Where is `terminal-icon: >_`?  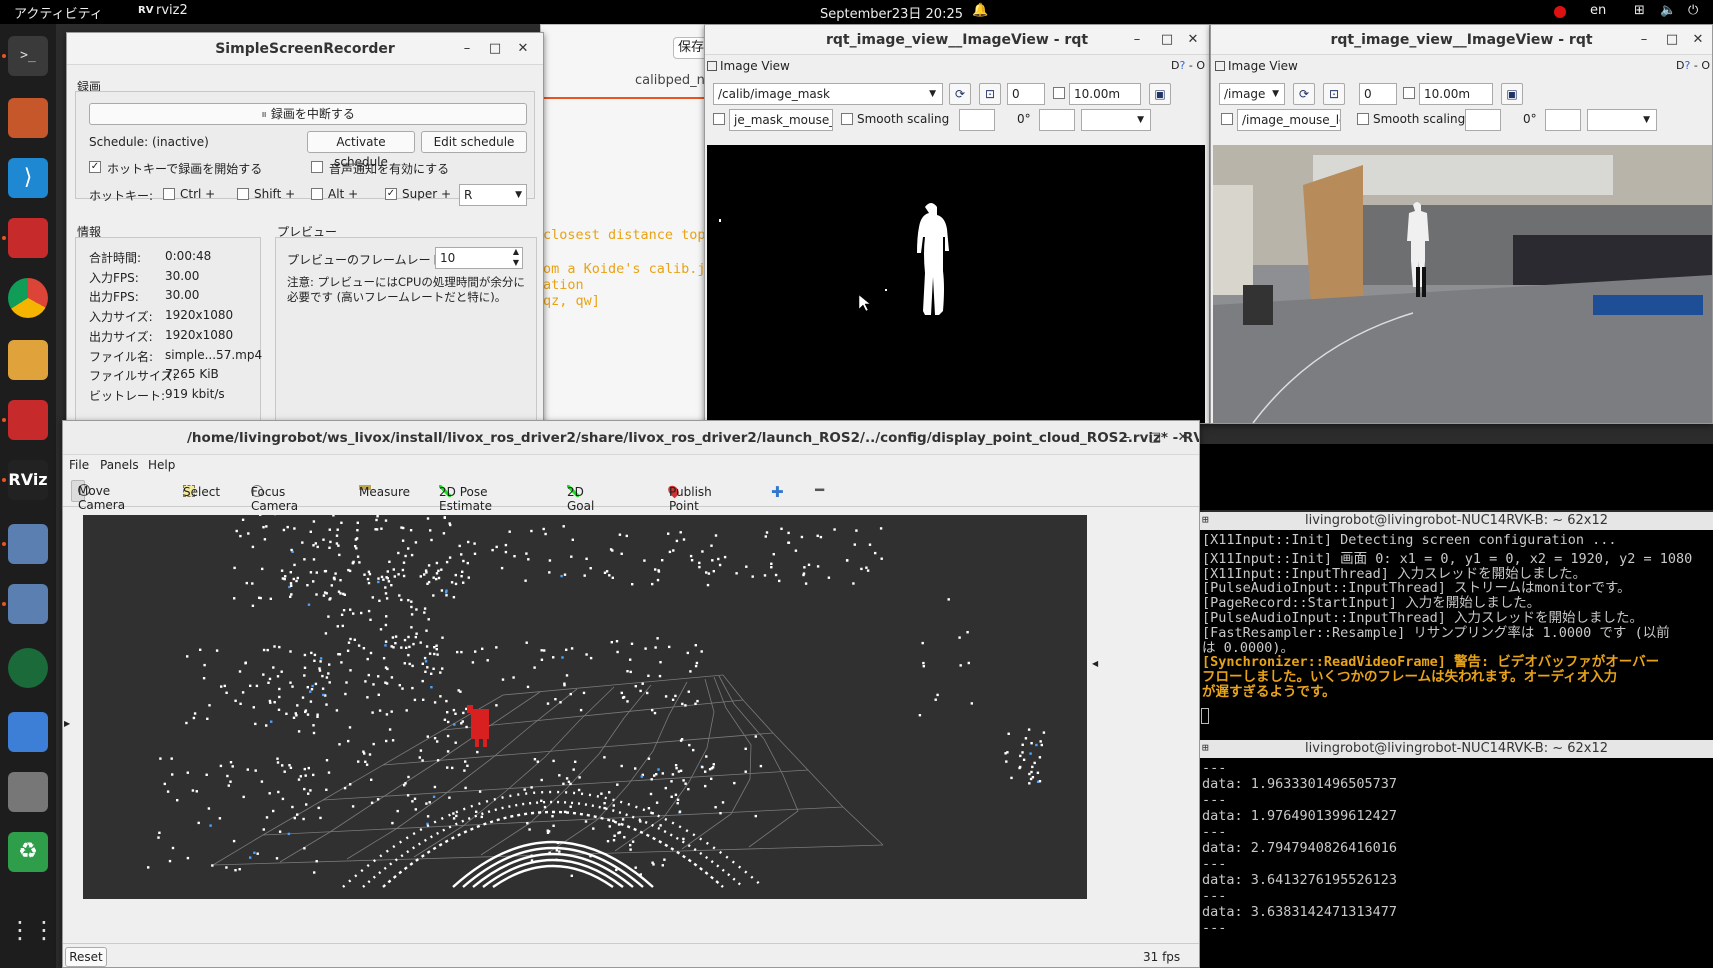
terminal-icon: >_ is located at coordinates (28, 56).